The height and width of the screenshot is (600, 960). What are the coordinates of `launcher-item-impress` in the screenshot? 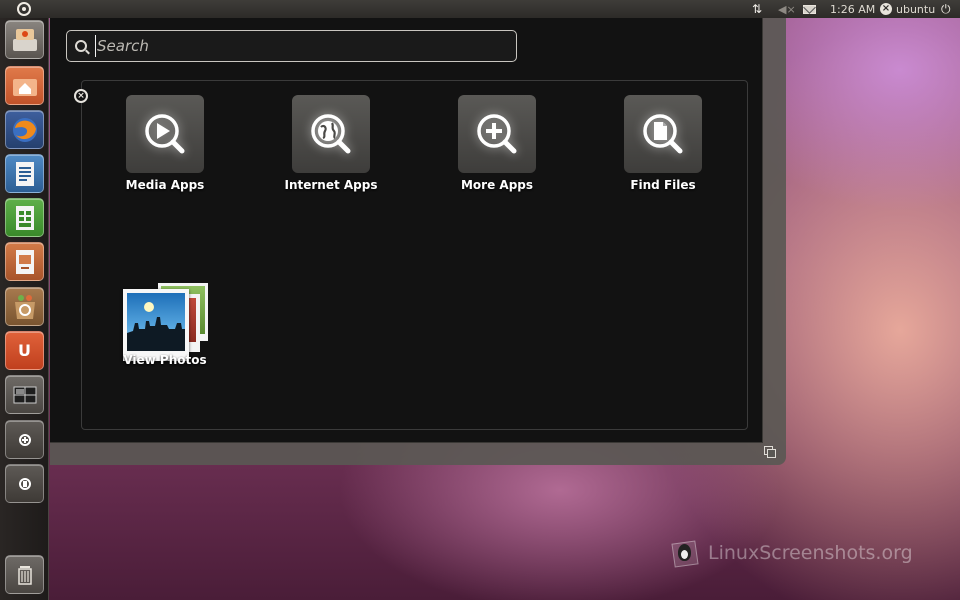 It's located at (24, 261).